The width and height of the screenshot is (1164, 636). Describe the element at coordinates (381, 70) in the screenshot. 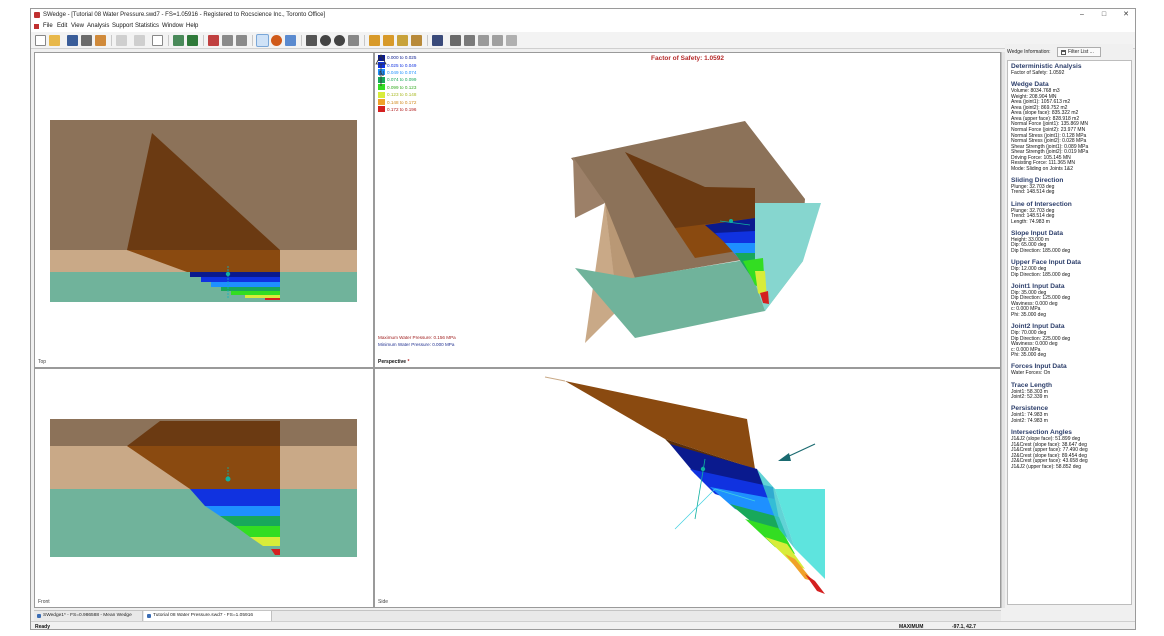

I see `north-arrow-icon: N` at that location.